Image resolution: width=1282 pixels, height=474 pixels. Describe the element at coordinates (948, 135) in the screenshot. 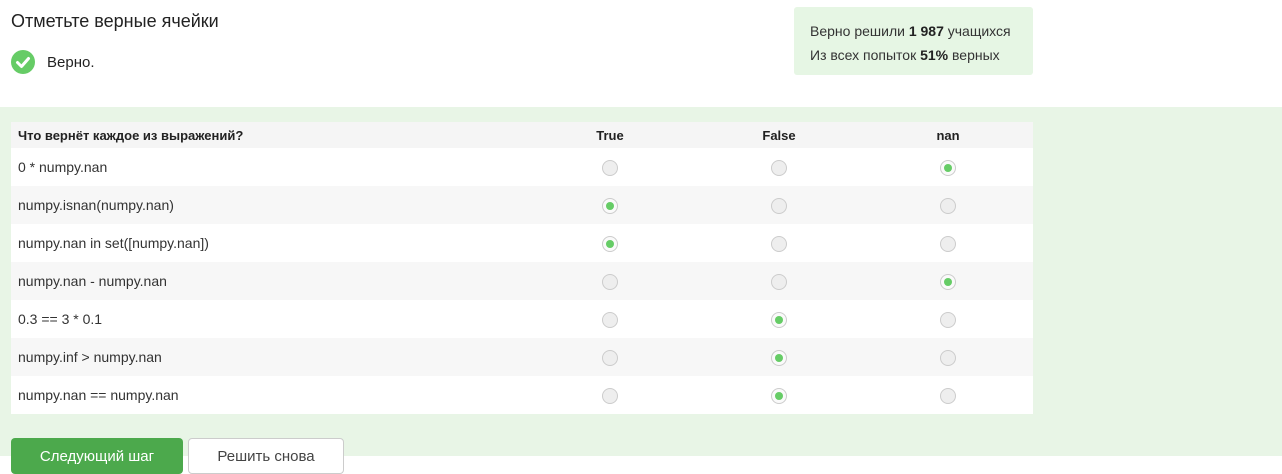

I see `column-header-nan: nan` at that location.